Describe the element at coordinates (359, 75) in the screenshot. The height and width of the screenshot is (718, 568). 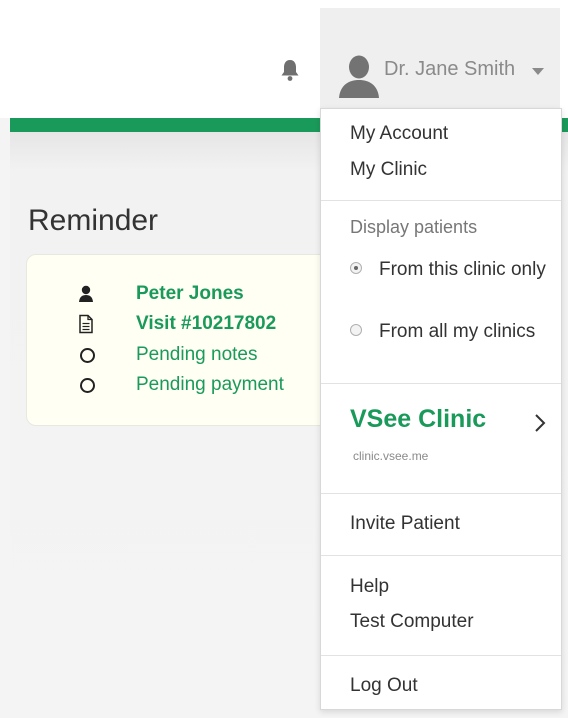
I see `avatar-icon` at that location.